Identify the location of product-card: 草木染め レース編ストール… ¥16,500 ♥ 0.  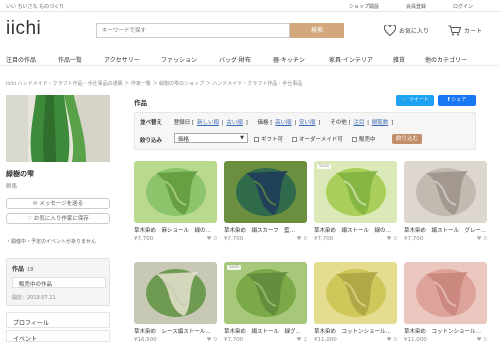
(175, 302).